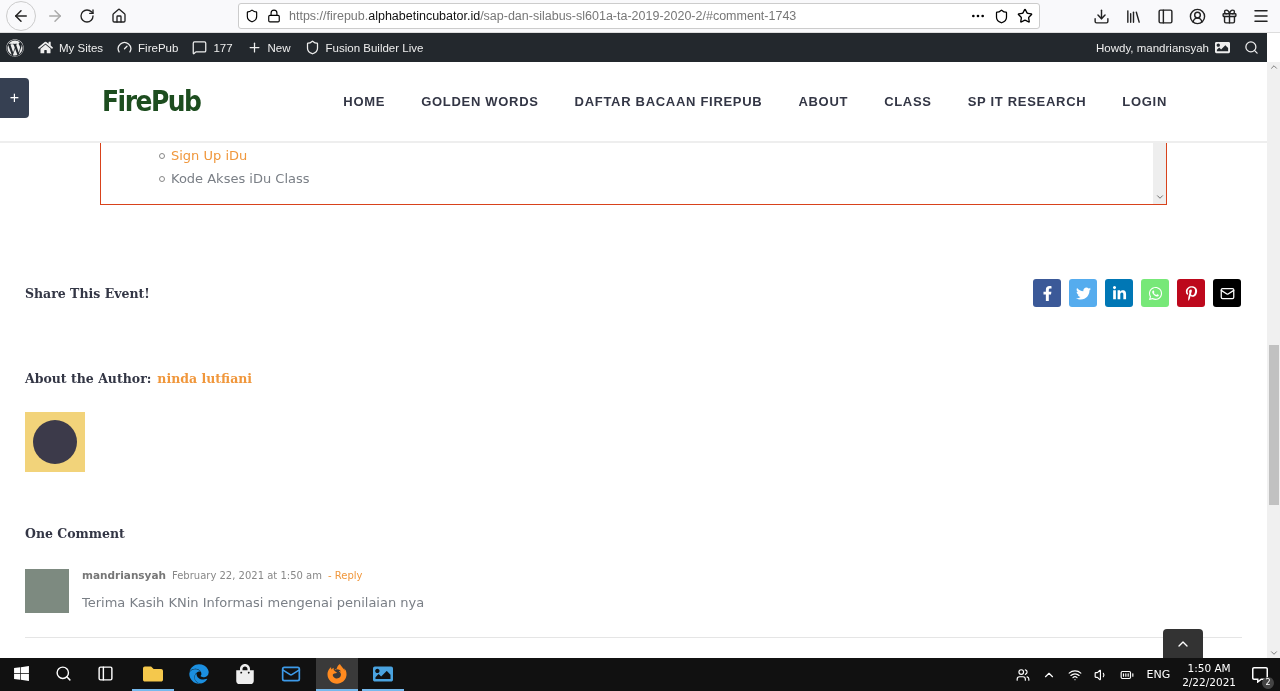 This screenshot has height=691, width=1280. Describe the element at coordinates (212, 47) in the screenshot. I see `admin-bar-item: 177` at that location.